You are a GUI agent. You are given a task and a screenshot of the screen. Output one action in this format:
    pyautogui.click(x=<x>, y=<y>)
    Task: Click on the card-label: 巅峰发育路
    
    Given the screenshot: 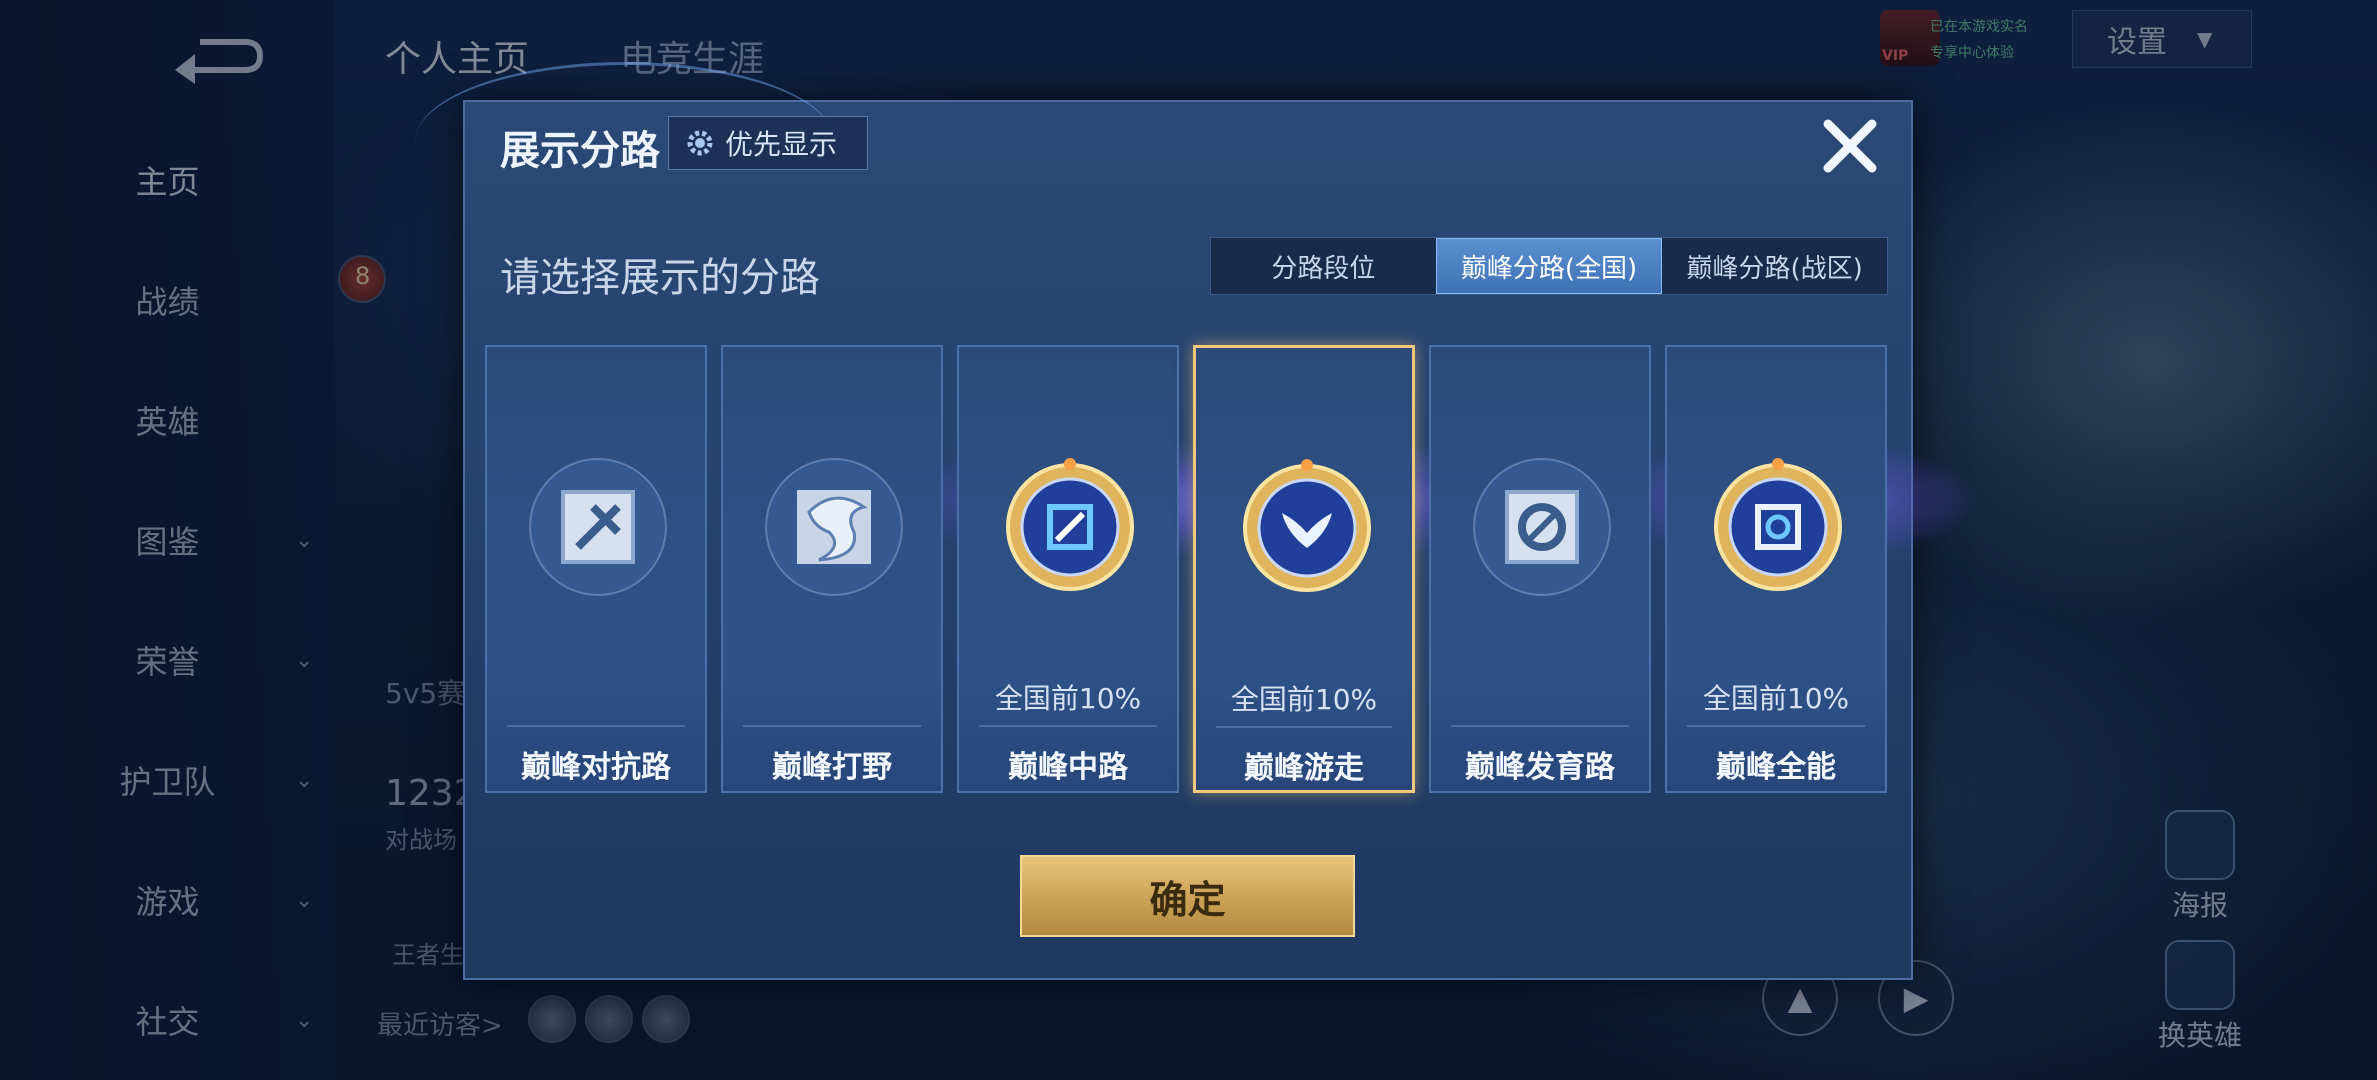 What is the action you would take?
    pyautogui.click(x=1540, y=767)
    